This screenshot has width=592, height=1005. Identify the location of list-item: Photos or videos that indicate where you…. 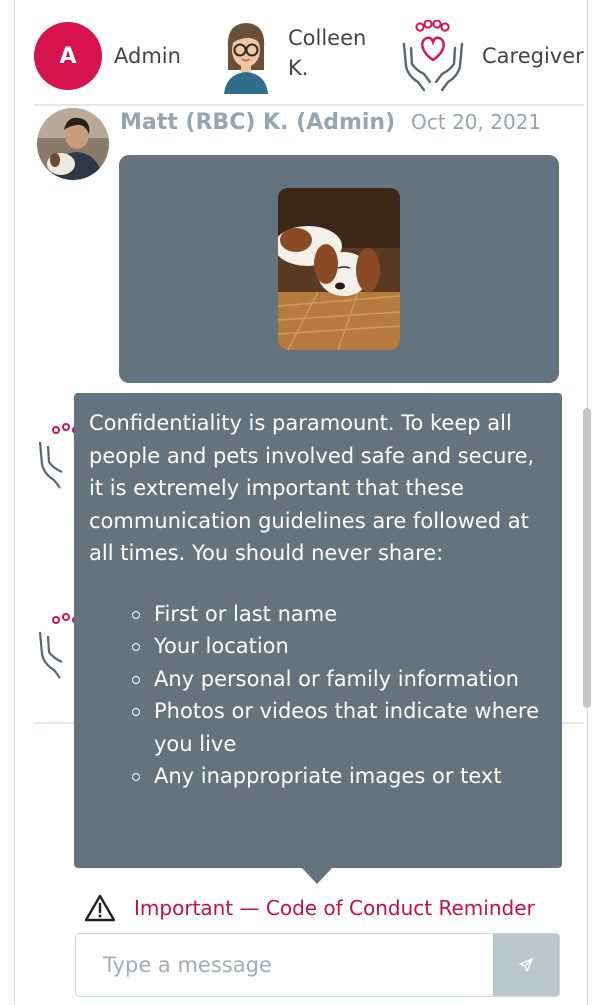
(339, 727).